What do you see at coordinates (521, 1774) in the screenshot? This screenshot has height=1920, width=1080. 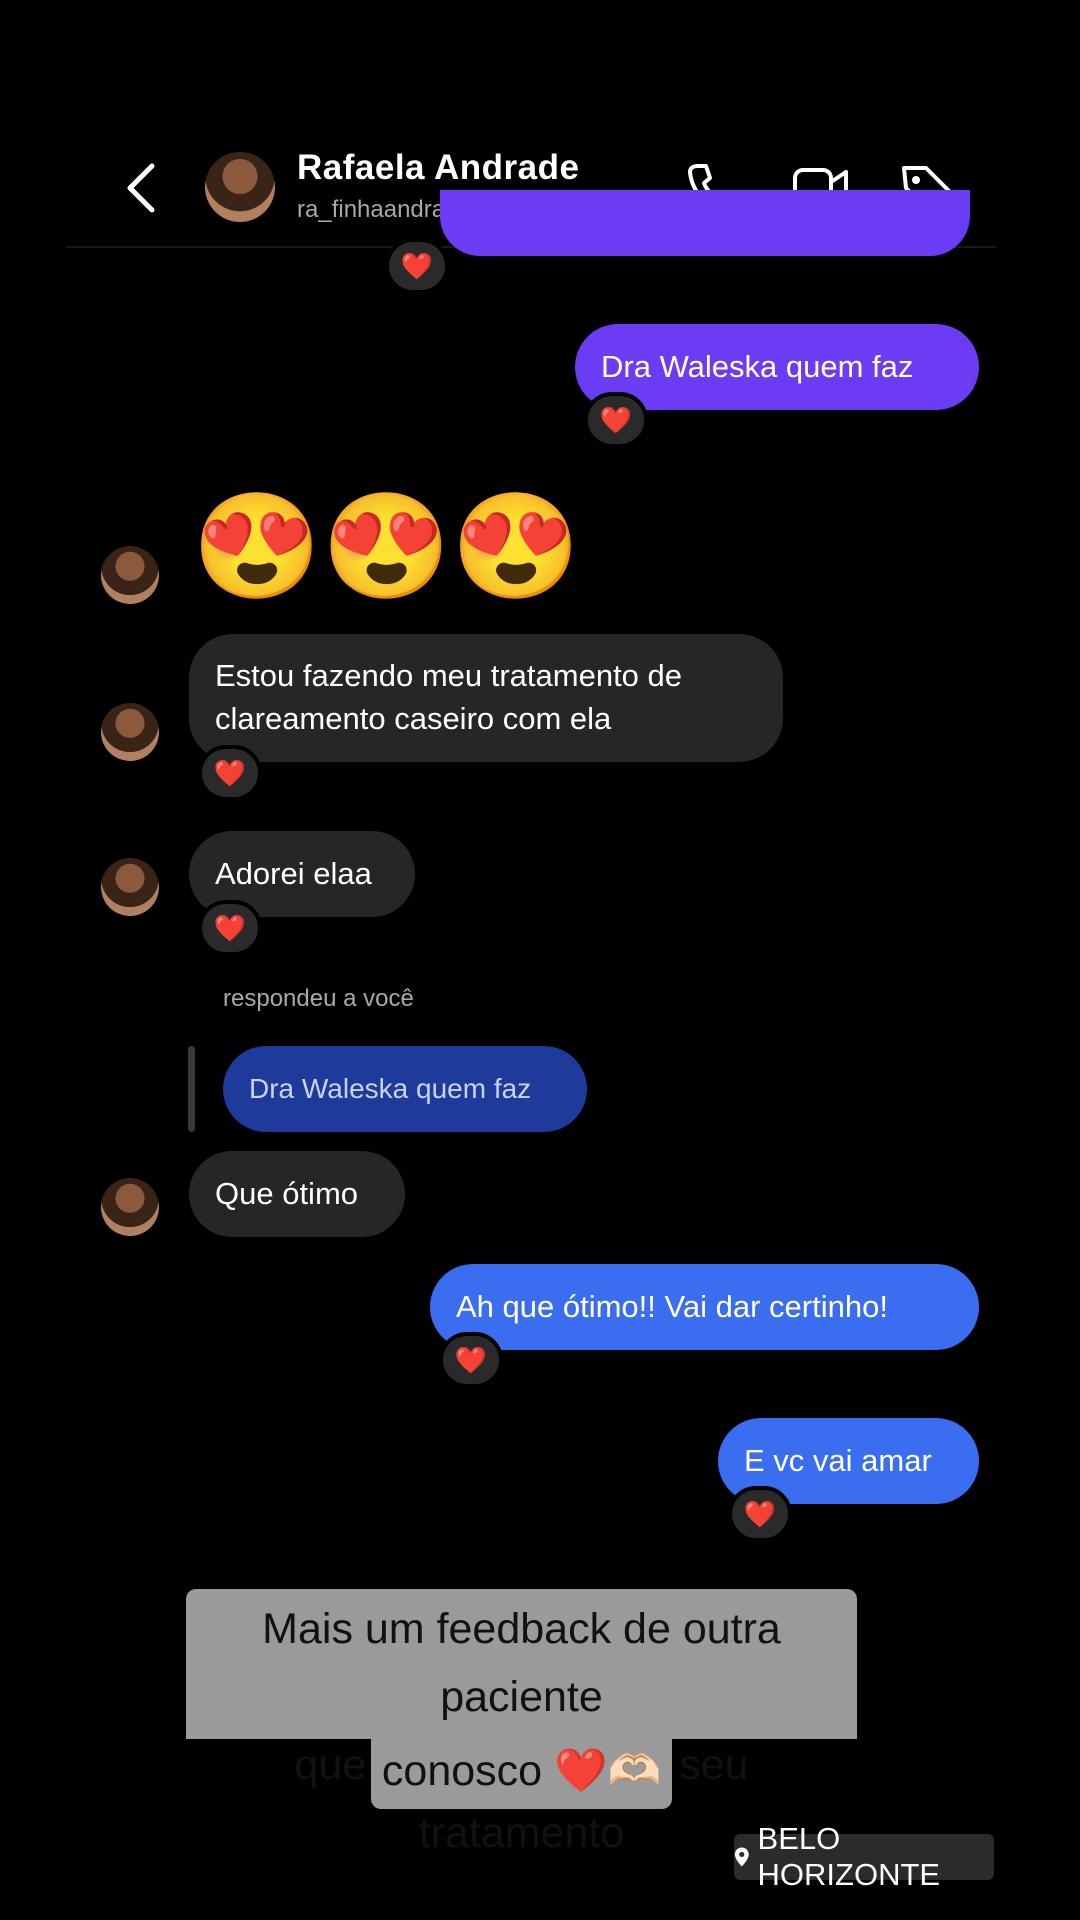 I see `caption-line: conosco ❤️🫶🏻` at bounding box center [521, 1774].